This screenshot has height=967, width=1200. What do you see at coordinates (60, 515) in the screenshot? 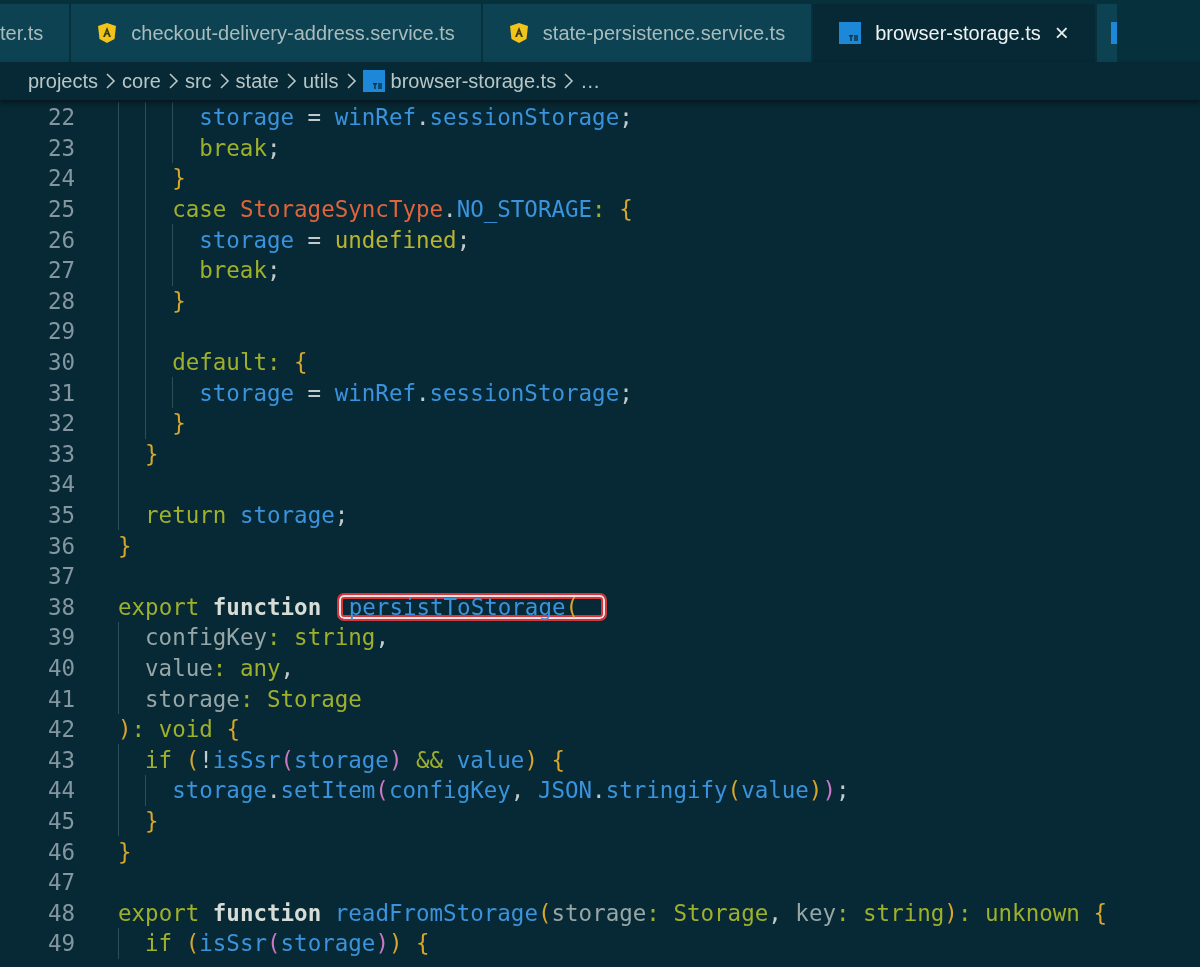
I see `line-number: 35` at bounding box center [60, 515].